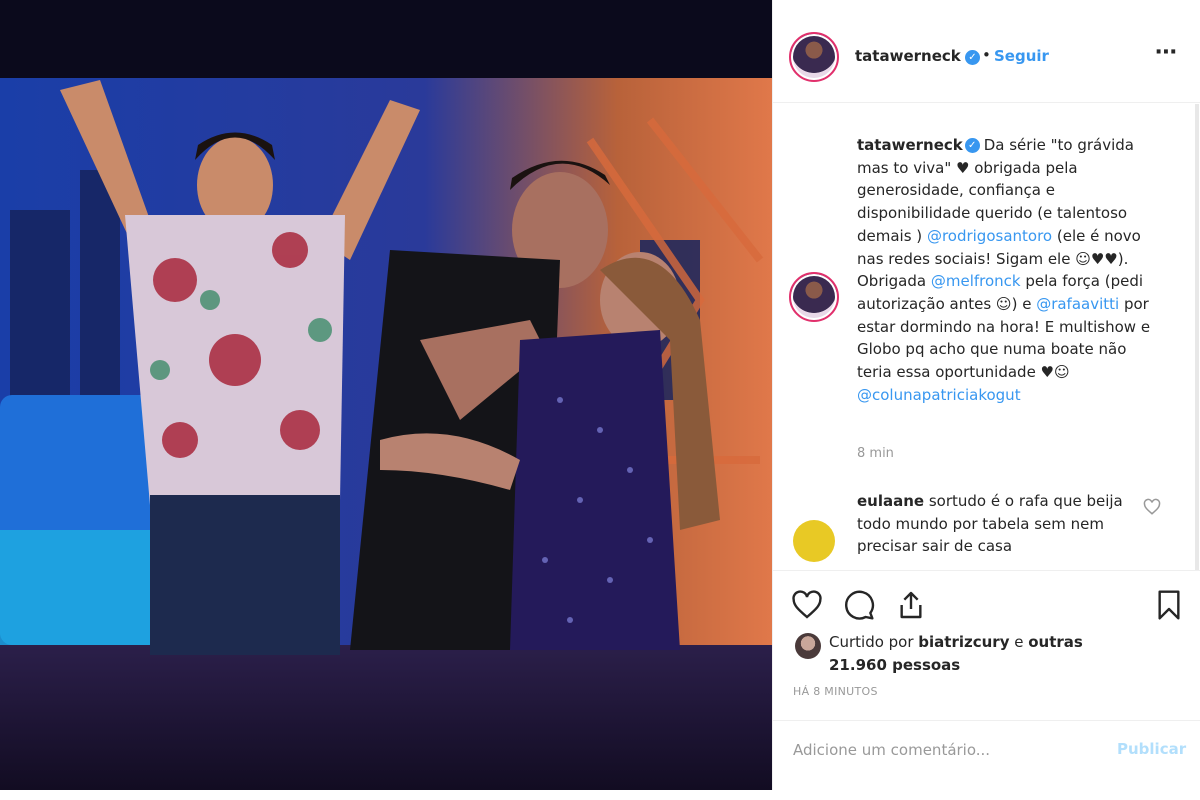 This screenshot has width=1200, height=800. What do you see at coordinates (835, 691) in the screenshot?
I see `post-timestamp: HÁ 8 MINUTOS` at bounding box center [835, 691].